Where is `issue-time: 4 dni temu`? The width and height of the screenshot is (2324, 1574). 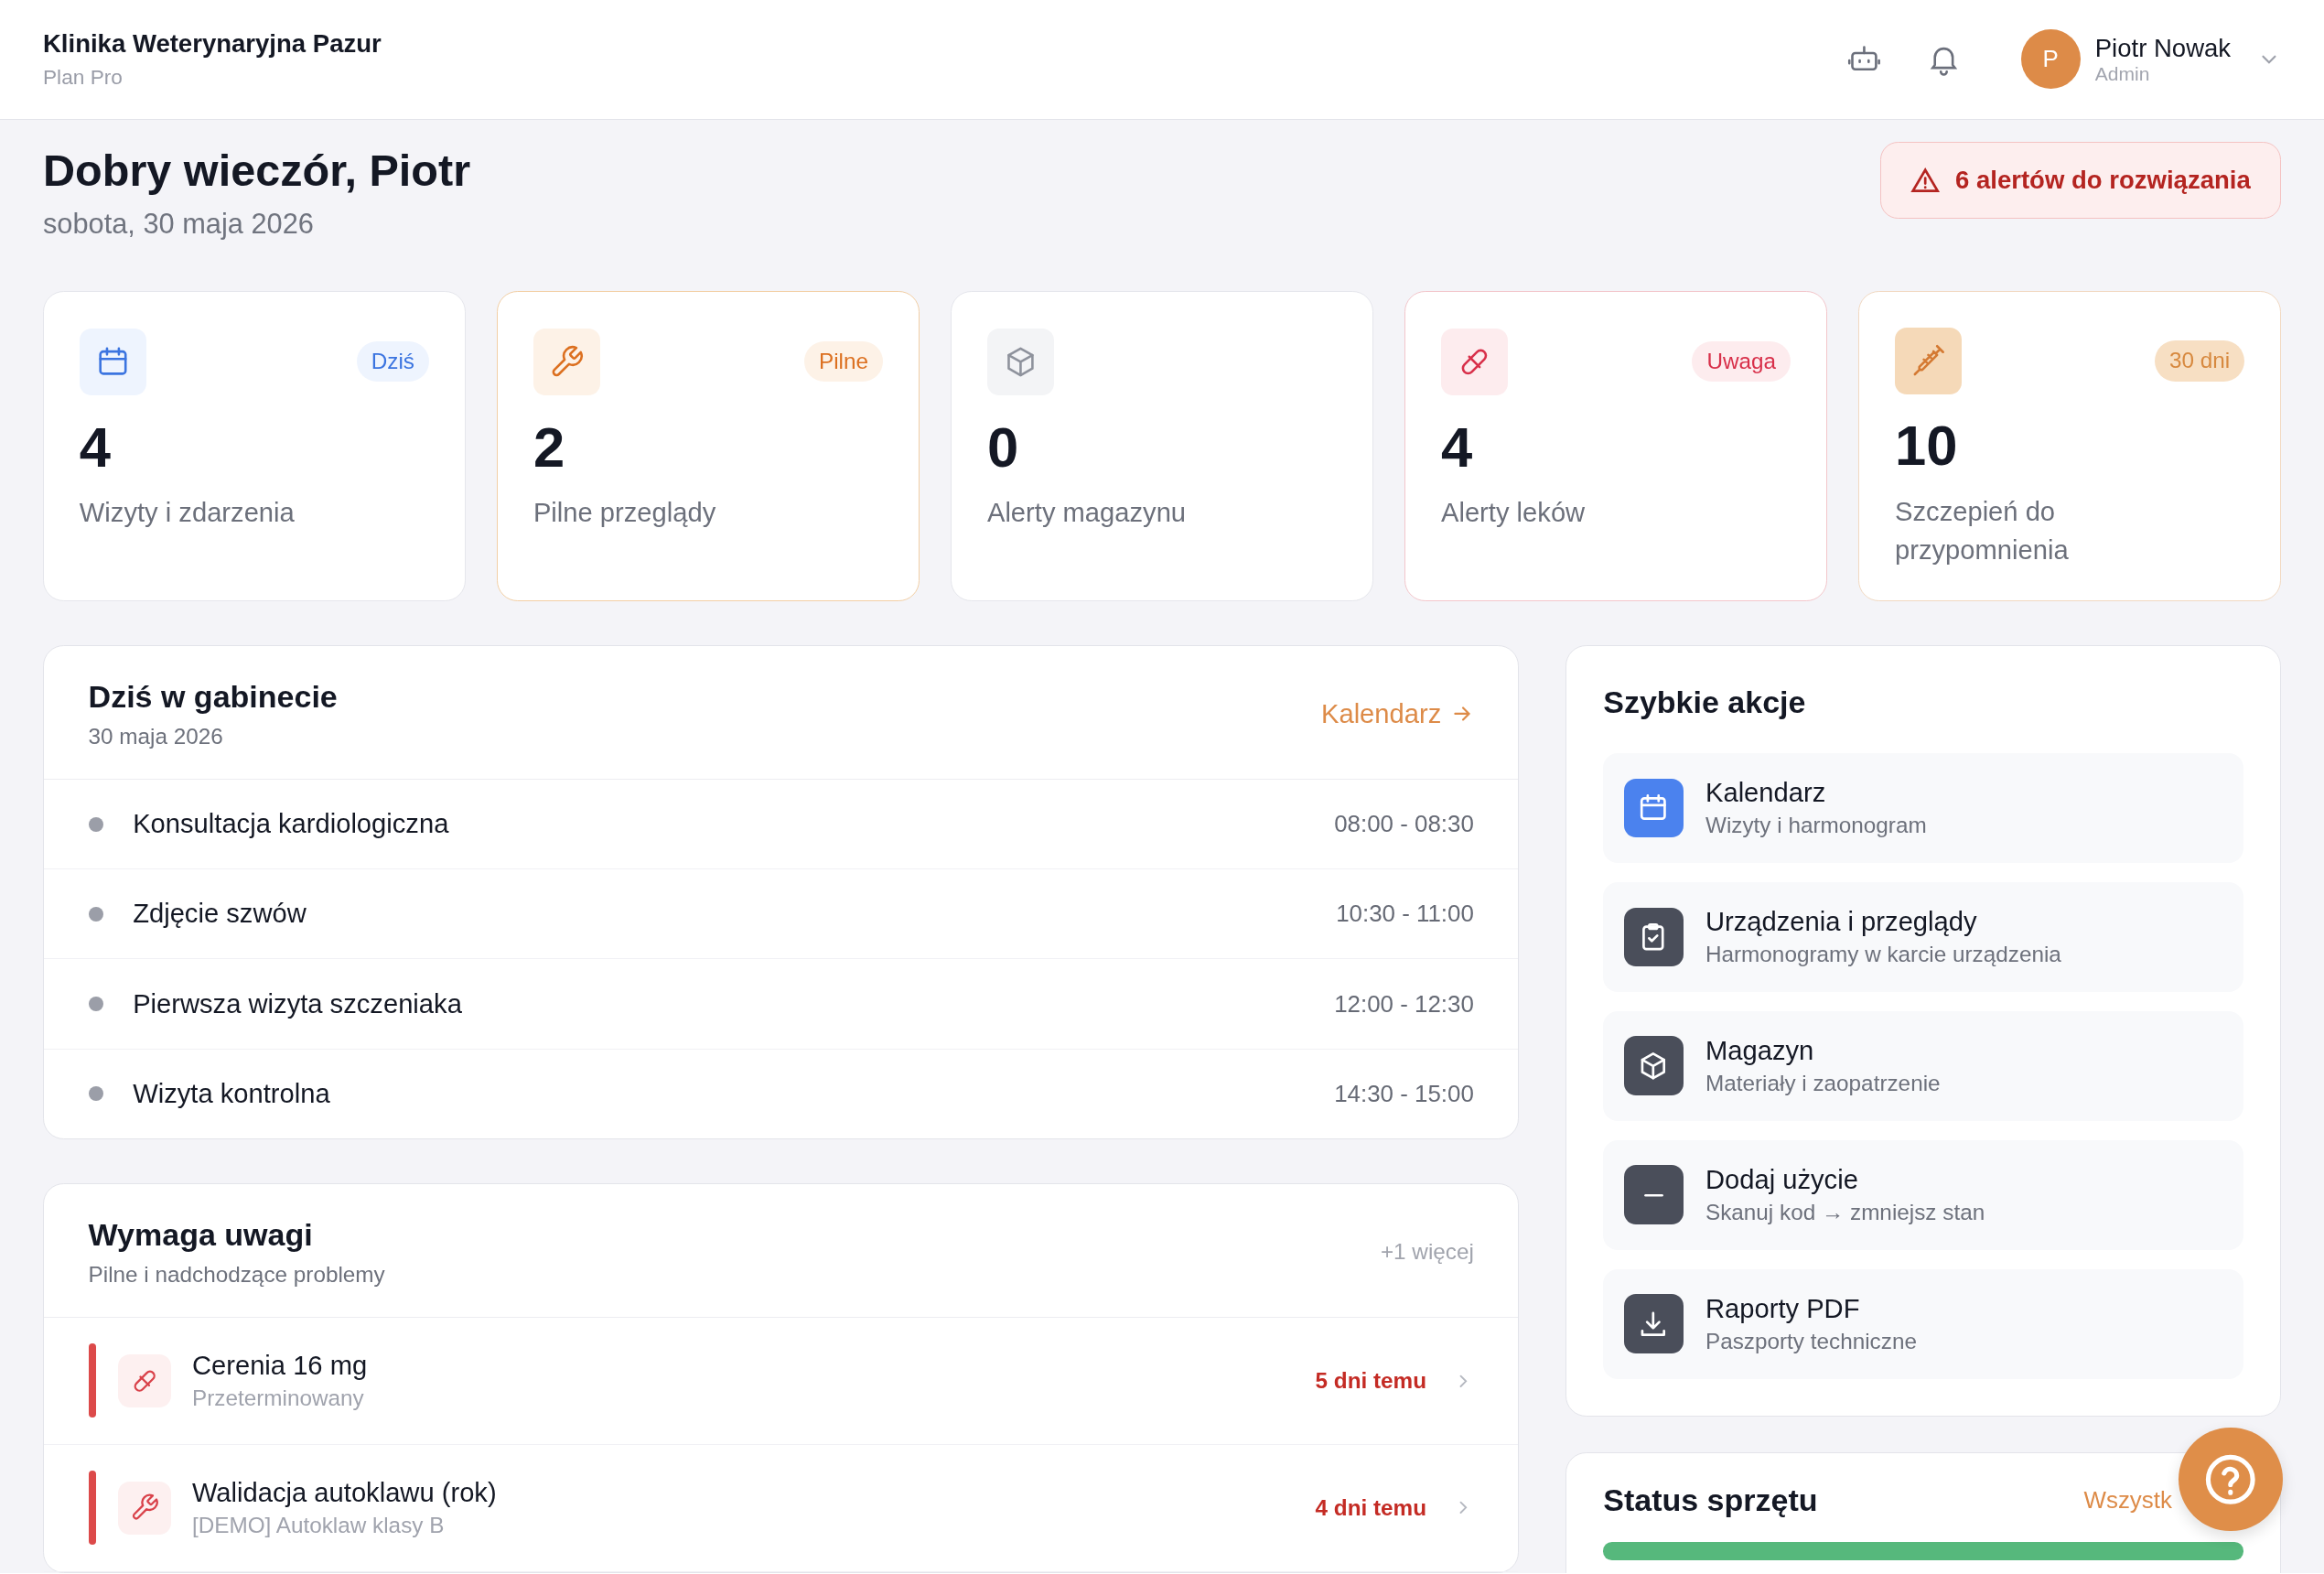 issue-time: 4 dni temu is located at coordinates (1371, 1507).